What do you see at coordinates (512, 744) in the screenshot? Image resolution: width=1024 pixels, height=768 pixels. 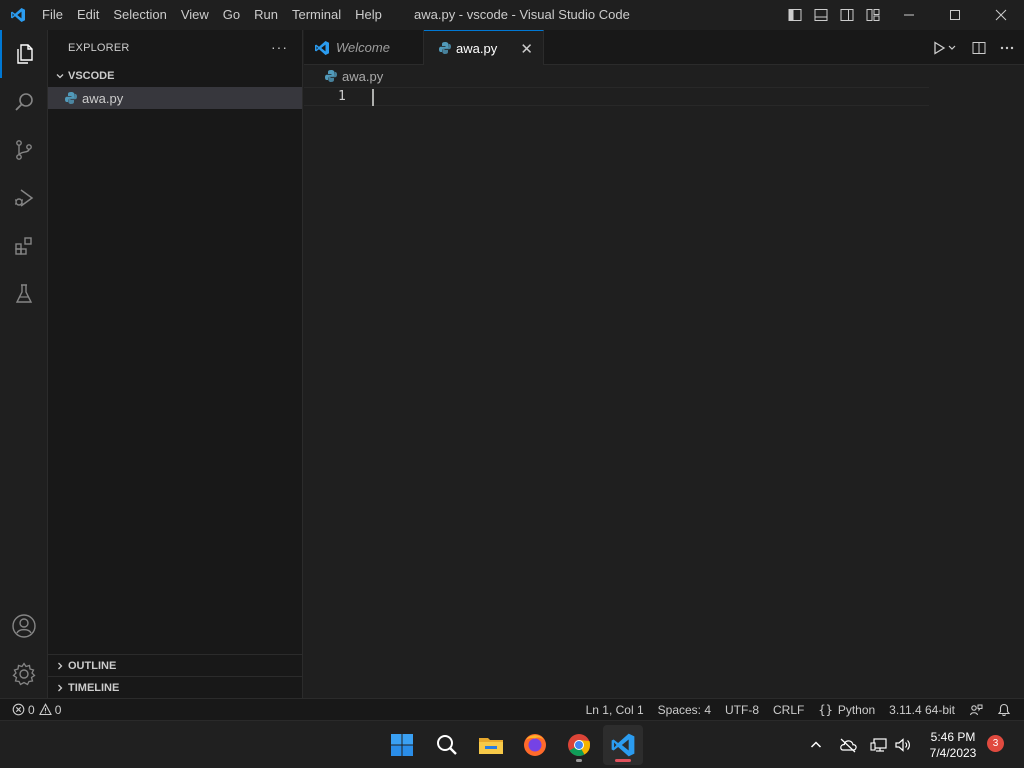 I see `windows-taskbar: 5:46 PM 7/4/2023` at bounding box center [512, 744].